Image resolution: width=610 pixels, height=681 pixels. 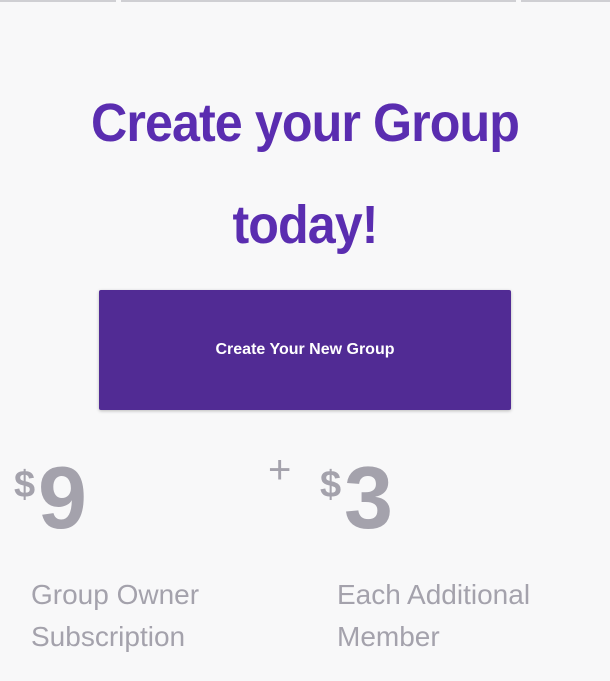 What do you see at coordinates (115, 594) in the screenshot?
I see `owner-desc-line-1: Group Owner` at bounding box center [115, 594].